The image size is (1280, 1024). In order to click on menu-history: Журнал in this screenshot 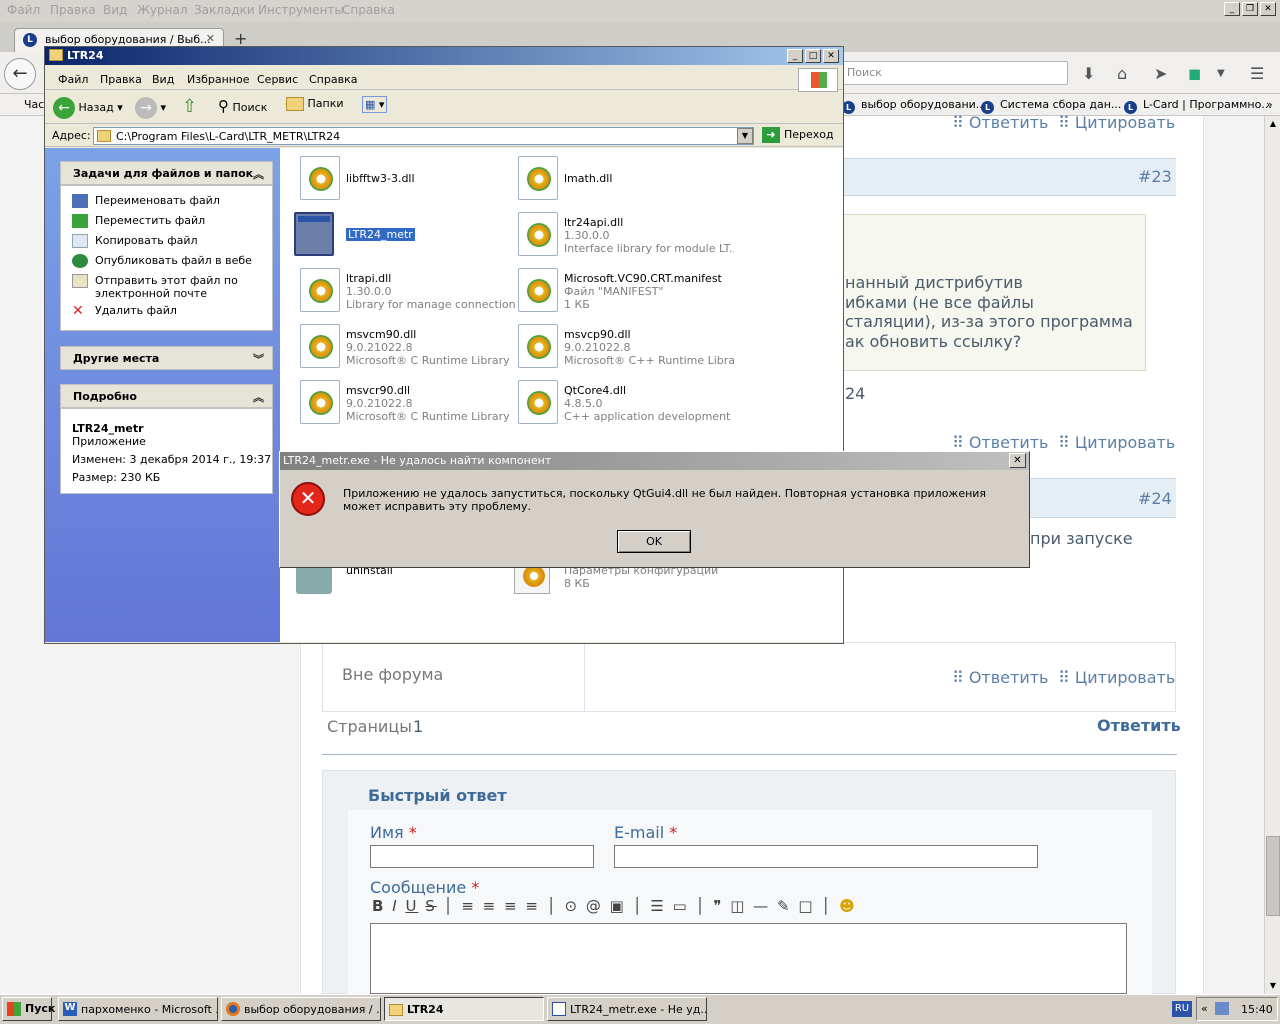, I will do `click(162, 10)`.